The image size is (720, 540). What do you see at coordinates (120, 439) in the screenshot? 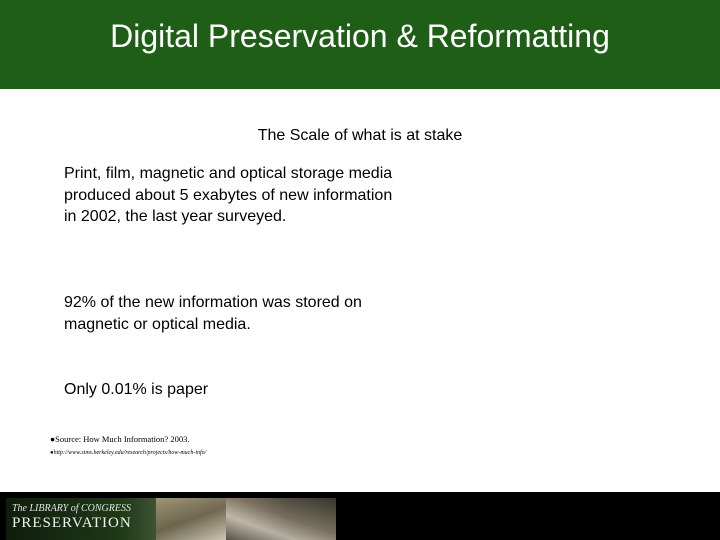
I see `source-citation: ●Source: How Much Information? 2003.` at bounding box center [120, 439].